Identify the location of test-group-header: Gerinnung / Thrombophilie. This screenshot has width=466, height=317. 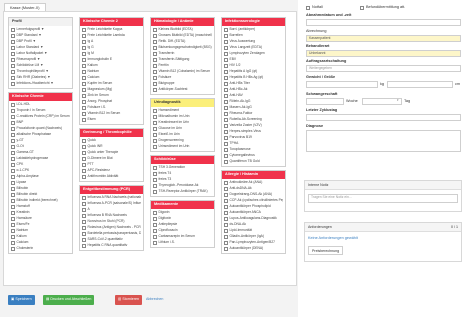
(111, 133).